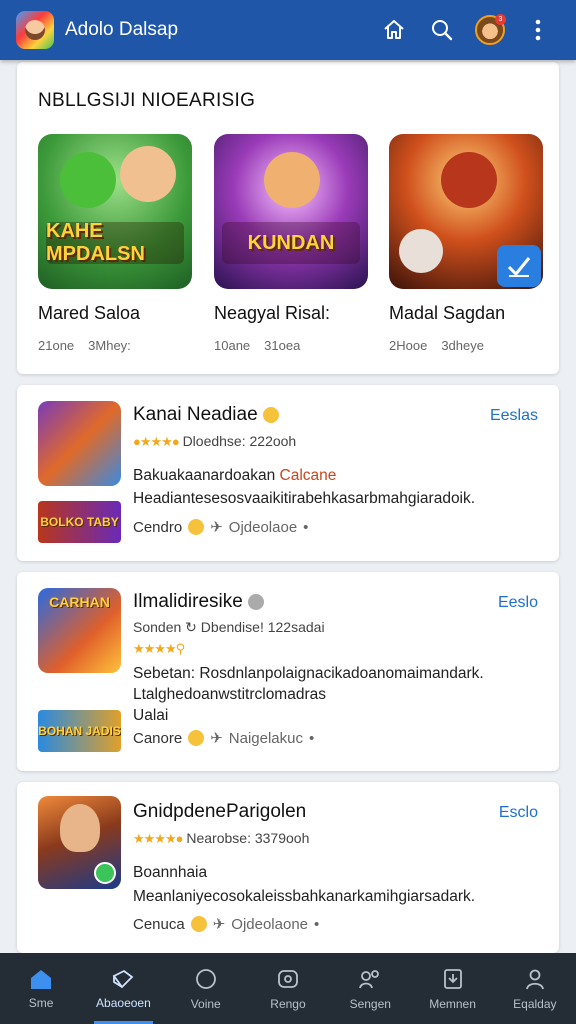 The width and height of the screenshot is (576, 1024). I want to click on star-rating-icon: ★★★★●, so click(158, 838).